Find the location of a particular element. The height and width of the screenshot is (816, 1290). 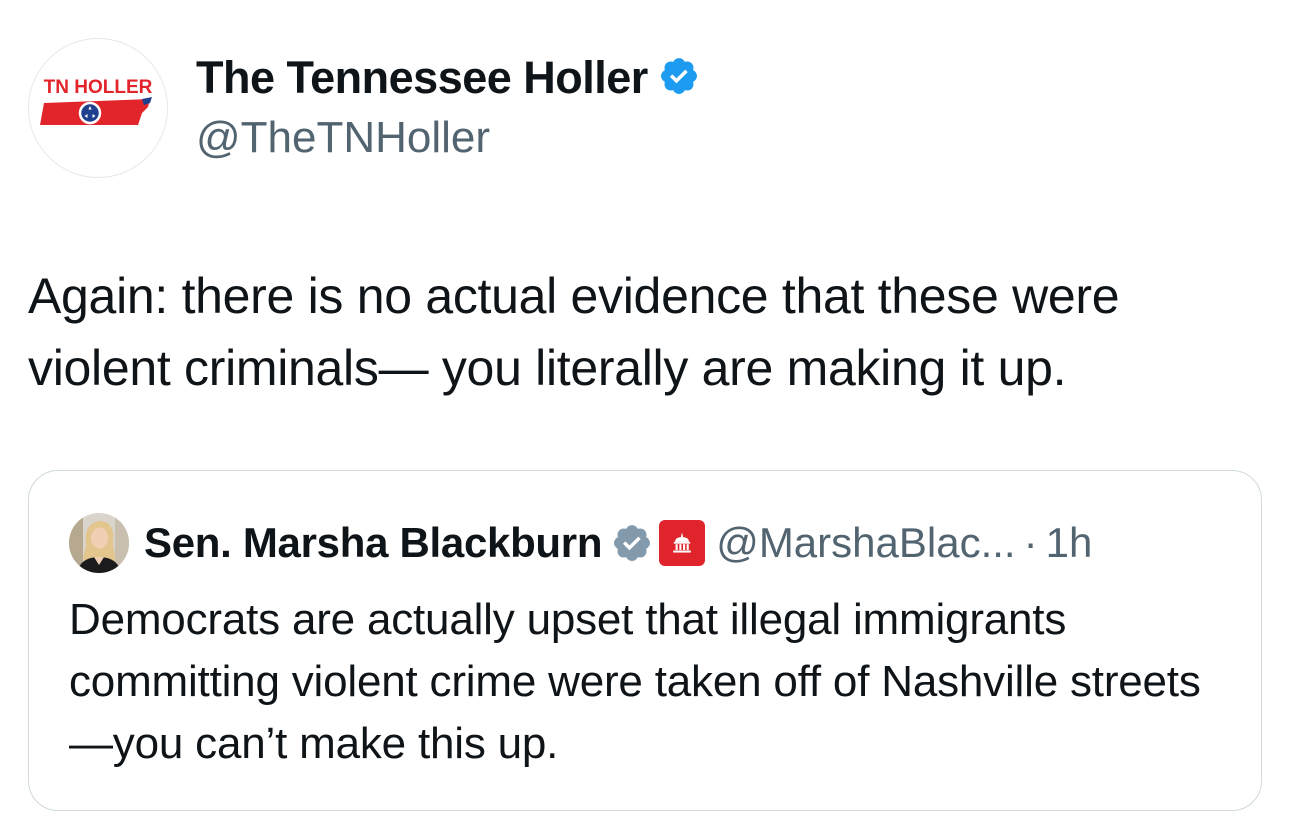

quoted-author-name: Sen. Marsha Blackburn is located at coordinates (373, 543).